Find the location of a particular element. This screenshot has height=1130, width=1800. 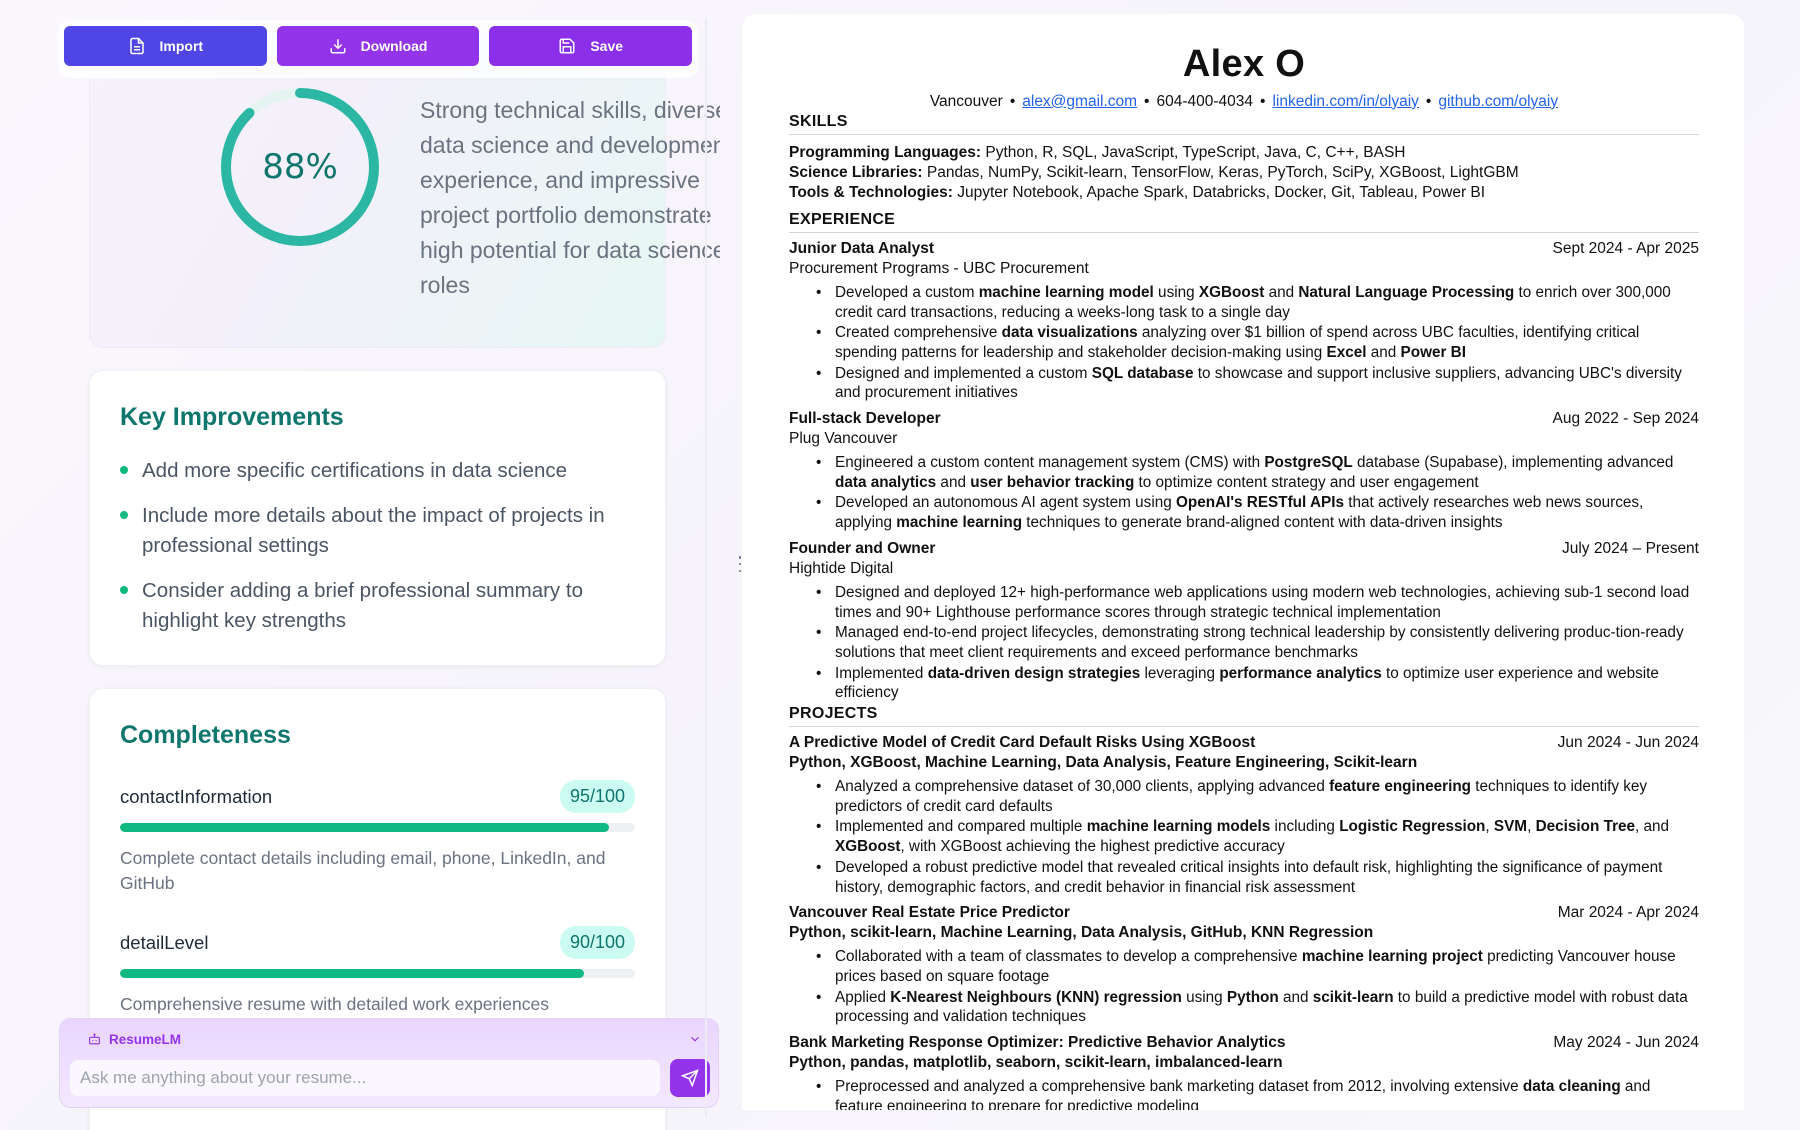

contact-linkedin-link: linkedin.com/in/olyaiy is located at coordinates (1345, 101).